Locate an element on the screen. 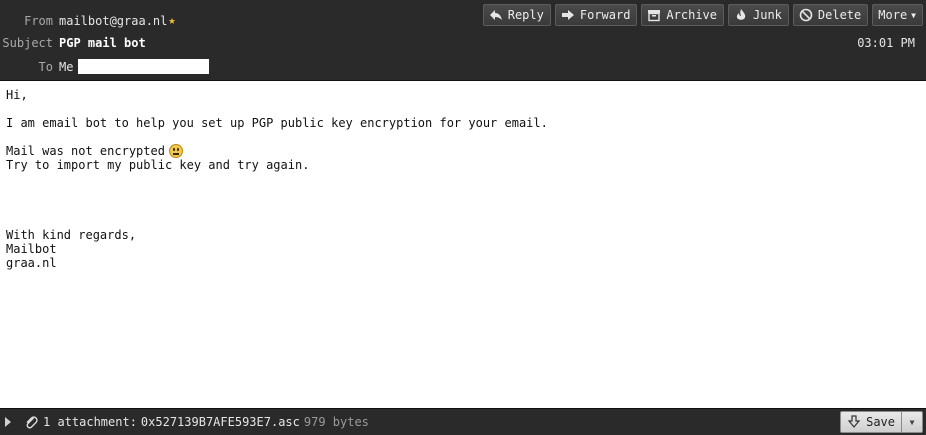 Image resolution: width=926 pixels, height=435 pixels. junk-label: Junk is located at coordinates (767, 15).